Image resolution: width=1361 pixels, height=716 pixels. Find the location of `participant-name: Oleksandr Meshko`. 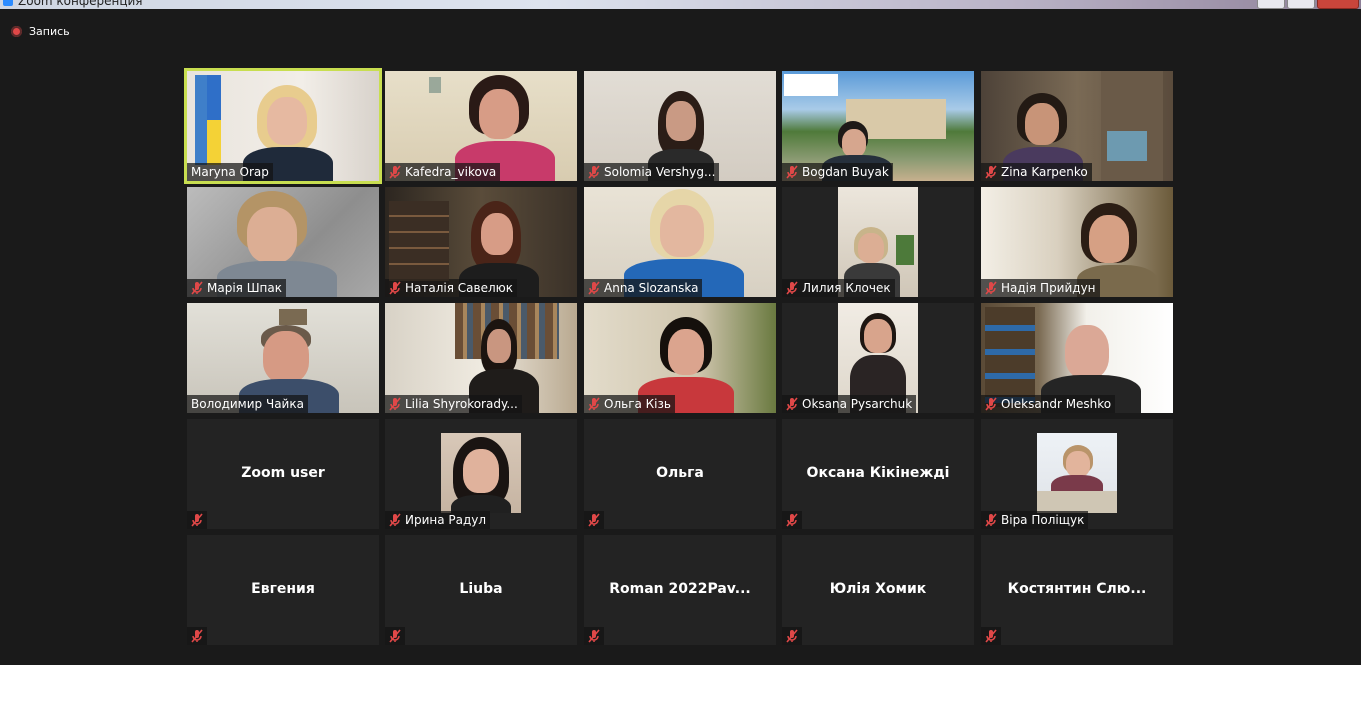

participant-name: Oleksandr Meshko is located at coordinates (1056, 404).